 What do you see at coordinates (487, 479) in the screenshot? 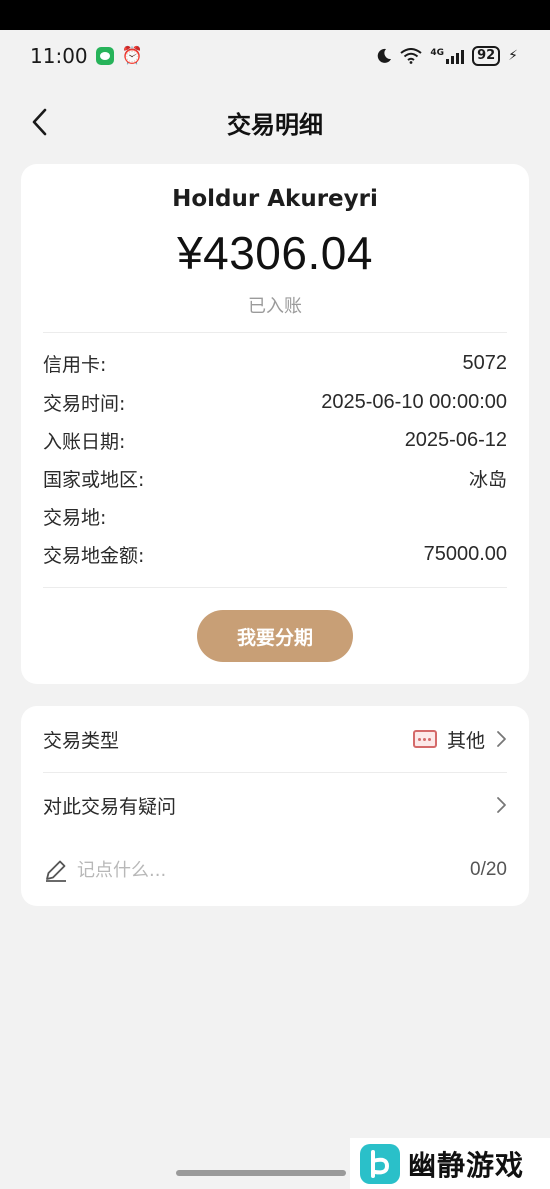
I see `detail-value: 冰岛` at bounding box center [487, 479].